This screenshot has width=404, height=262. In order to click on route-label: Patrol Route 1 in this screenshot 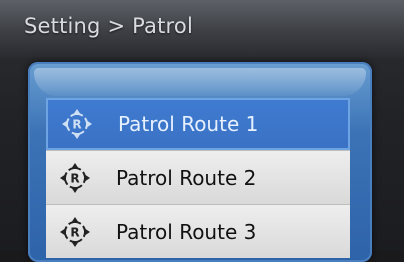, I will do `click(188, 124)`.